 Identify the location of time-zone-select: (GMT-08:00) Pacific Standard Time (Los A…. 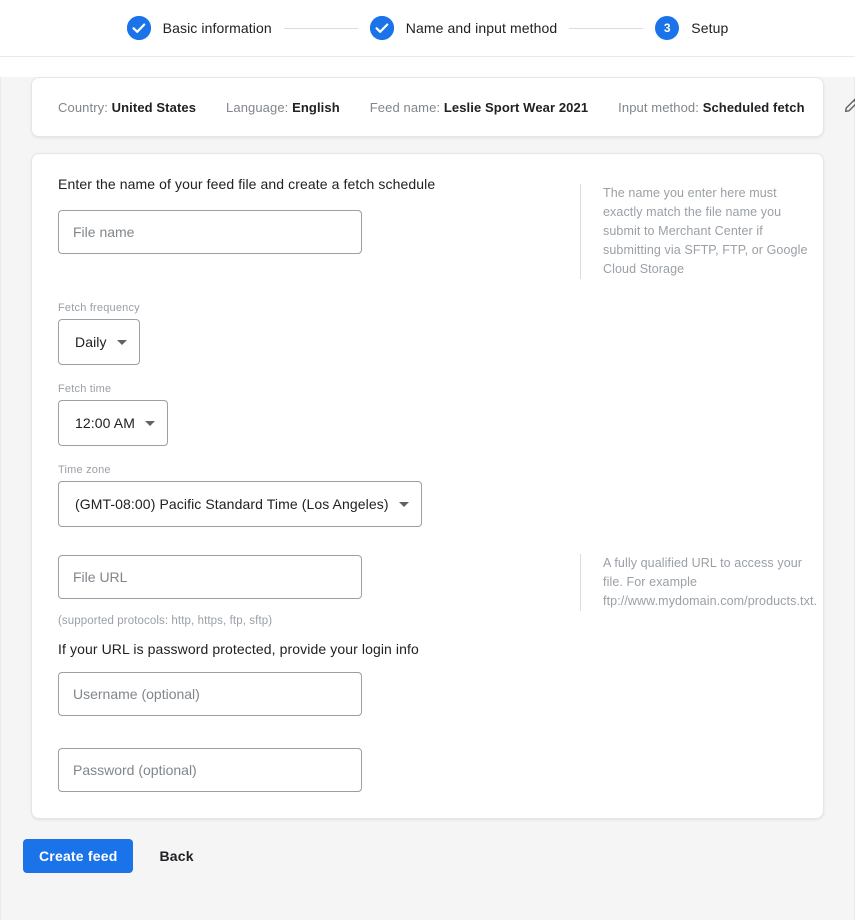
(240, 504).